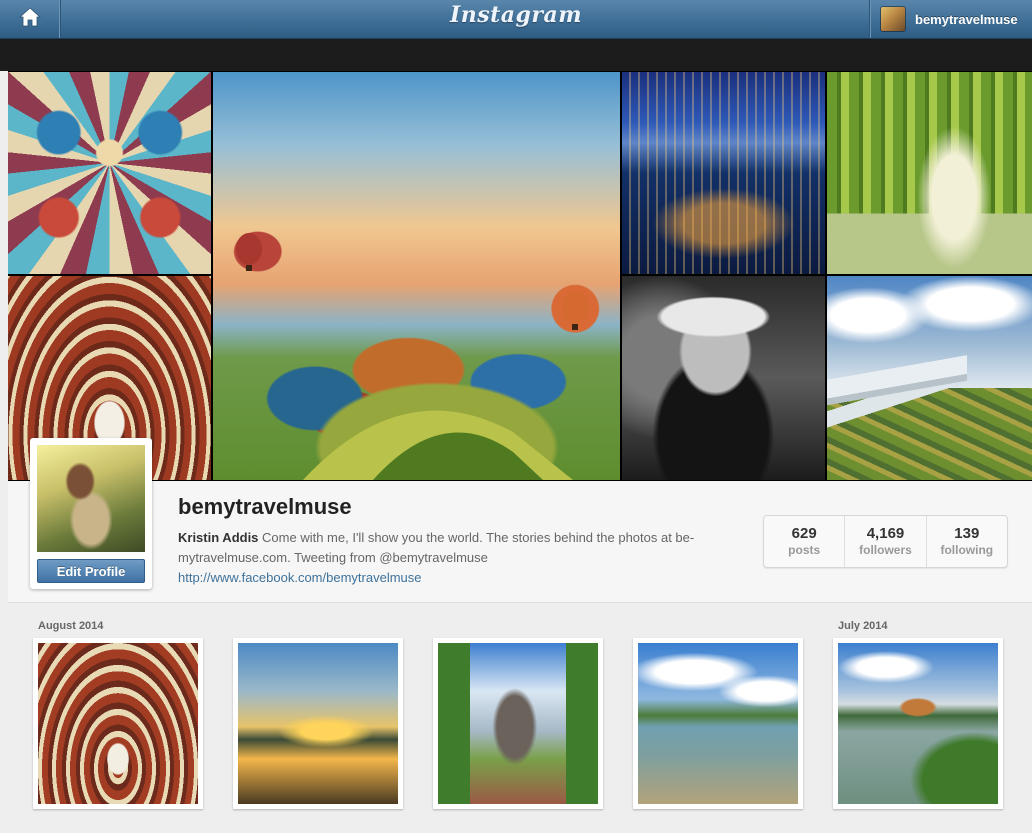 Image resolution: width=1032 pixels, height=833 pixels. Describe the element at coordinates (804, 550) in the screenshot. I see `stat-posts-label: posts` at that location.